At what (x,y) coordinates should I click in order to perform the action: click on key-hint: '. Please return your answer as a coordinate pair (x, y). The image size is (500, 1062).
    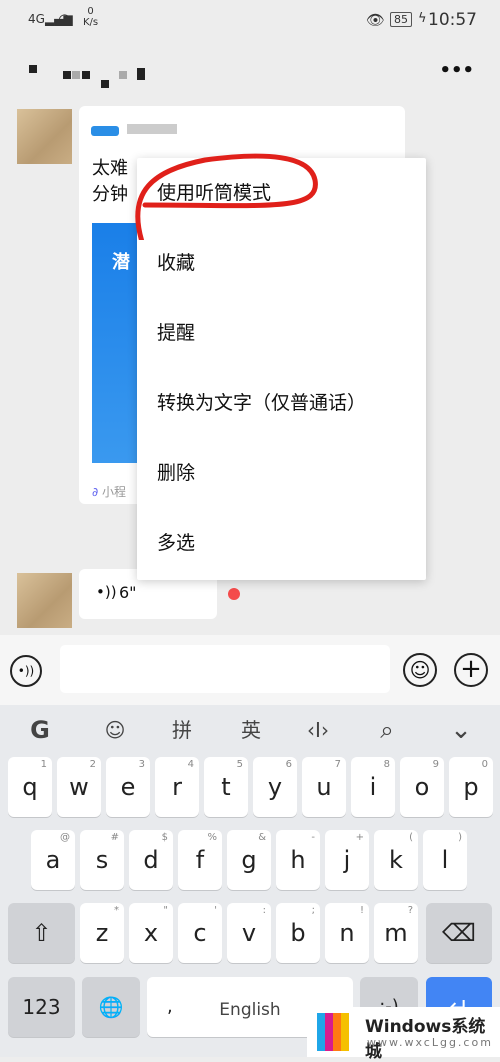
    Looking at the image, I should click on (215, 910).